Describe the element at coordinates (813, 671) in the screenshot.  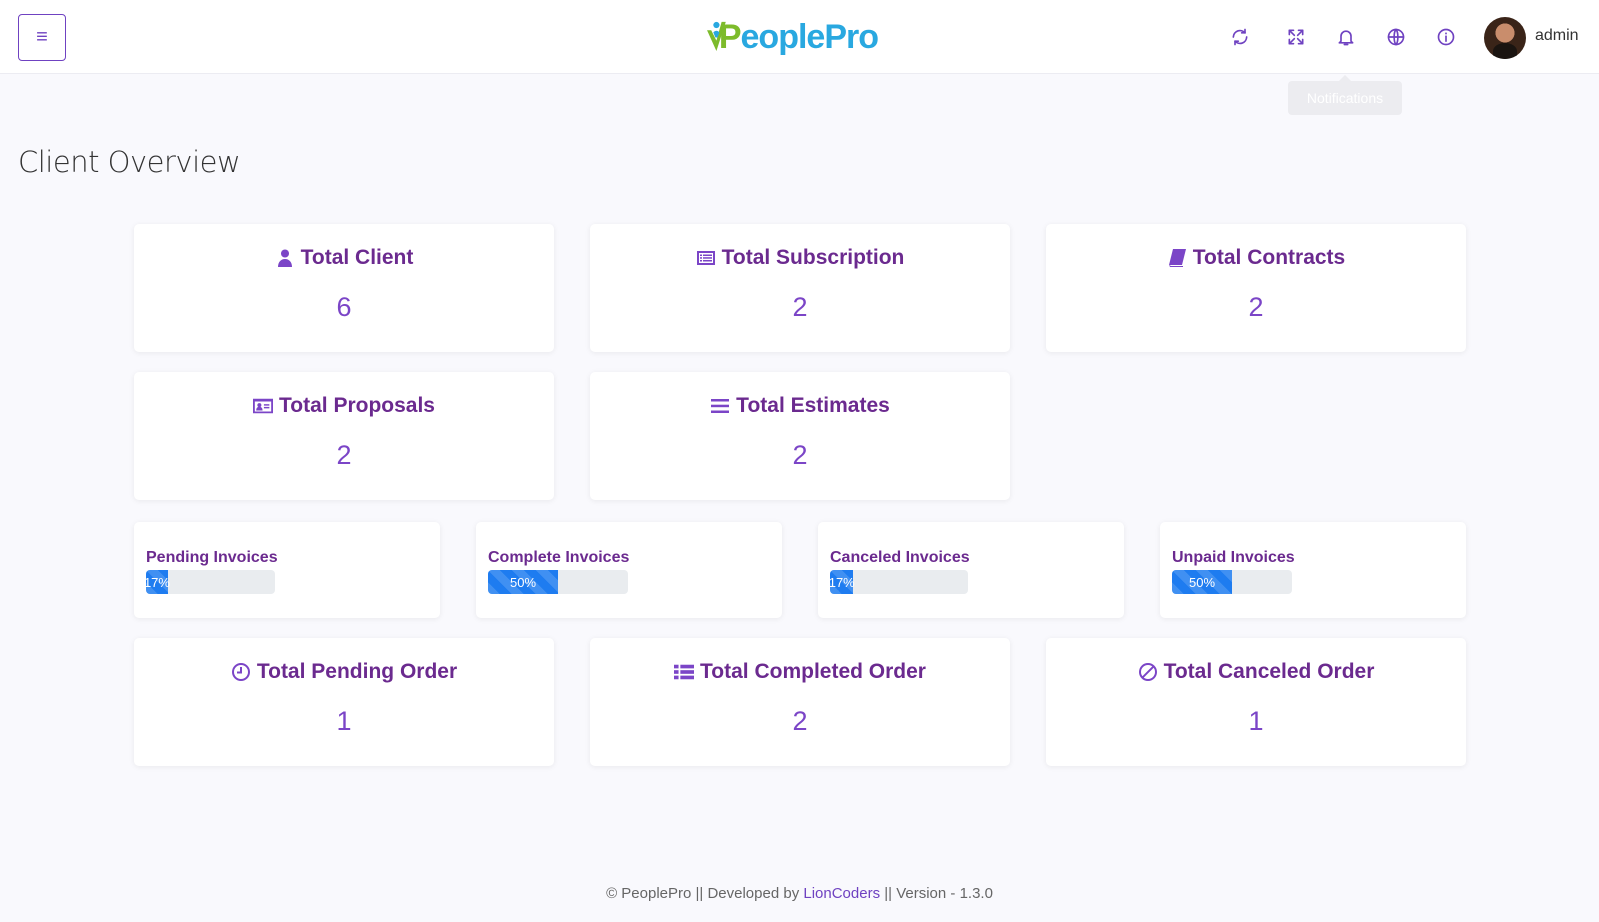
I see `card-title-text: Total Completed Order` at that location.